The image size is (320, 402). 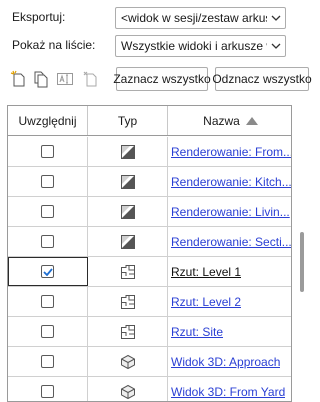 What do you see at coordinates (228, 392) in the screenshot?
I see `view-name-link: Widok 3D: From Yard` at bounding box center [228, 392].